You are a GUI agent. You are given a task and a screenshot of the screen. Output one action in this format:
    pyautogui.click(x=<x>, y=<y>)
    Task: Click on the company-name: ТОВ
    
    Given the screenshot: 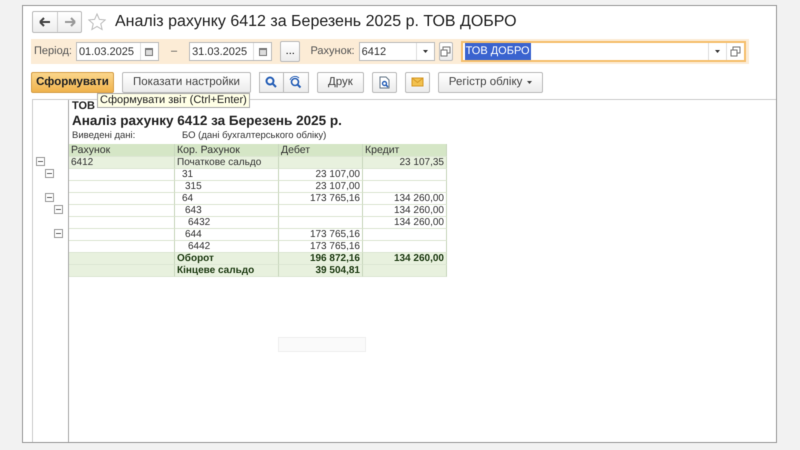 What is the action you would take?
    pyautogui.click(x=84, y=106)
    